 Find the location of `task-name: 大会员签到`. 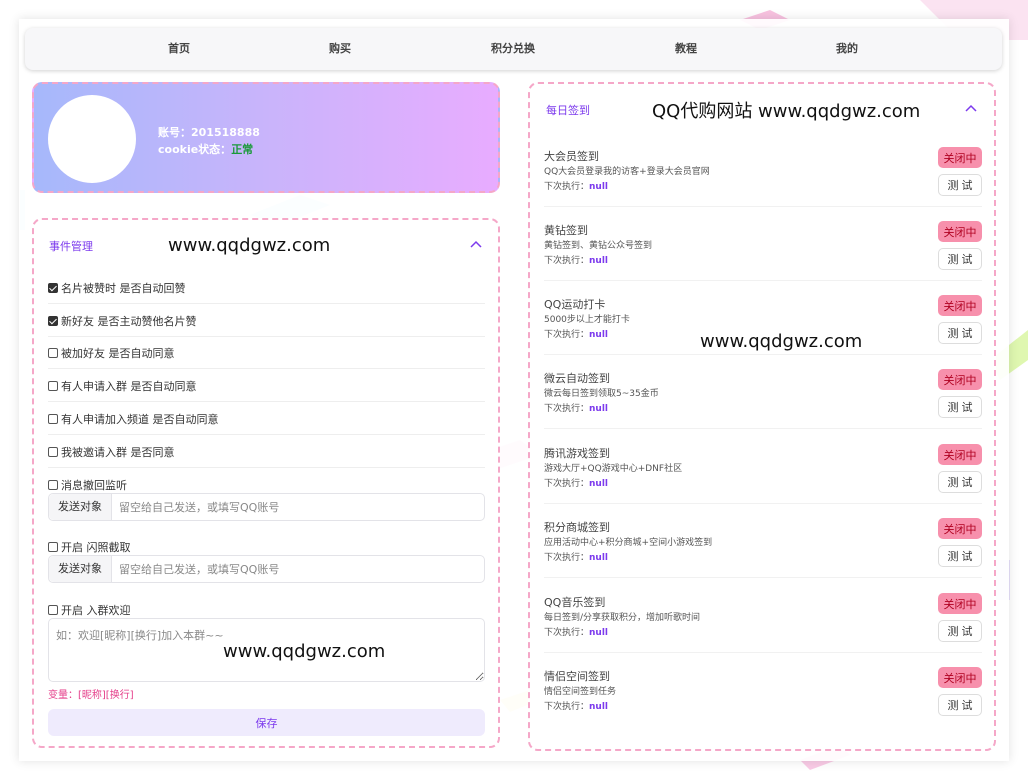

task-name: 大会员签到 is located at coordinates (571, 156).